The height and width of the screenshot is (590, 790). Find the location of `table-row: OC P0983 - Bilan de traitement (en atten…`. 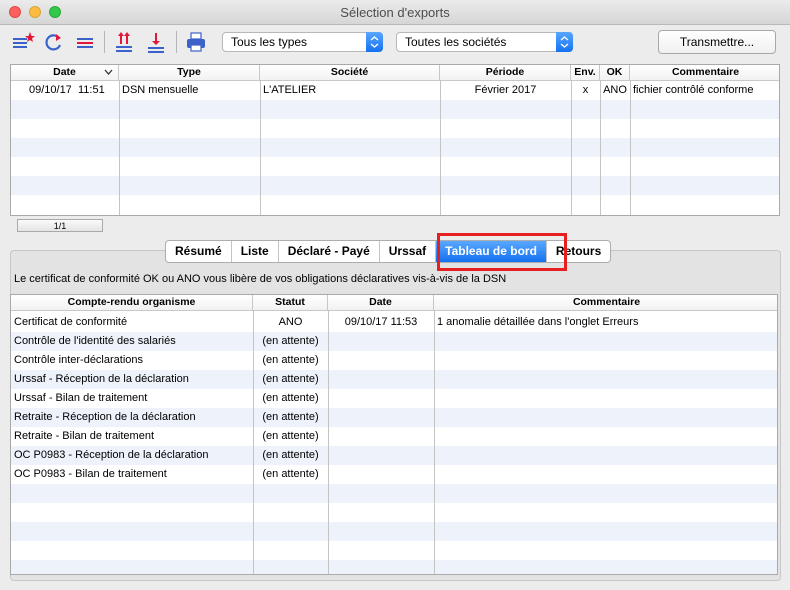

table-row: OC P0983 - Bilan de traitement (en atten… is located at coordinates (394, 474).